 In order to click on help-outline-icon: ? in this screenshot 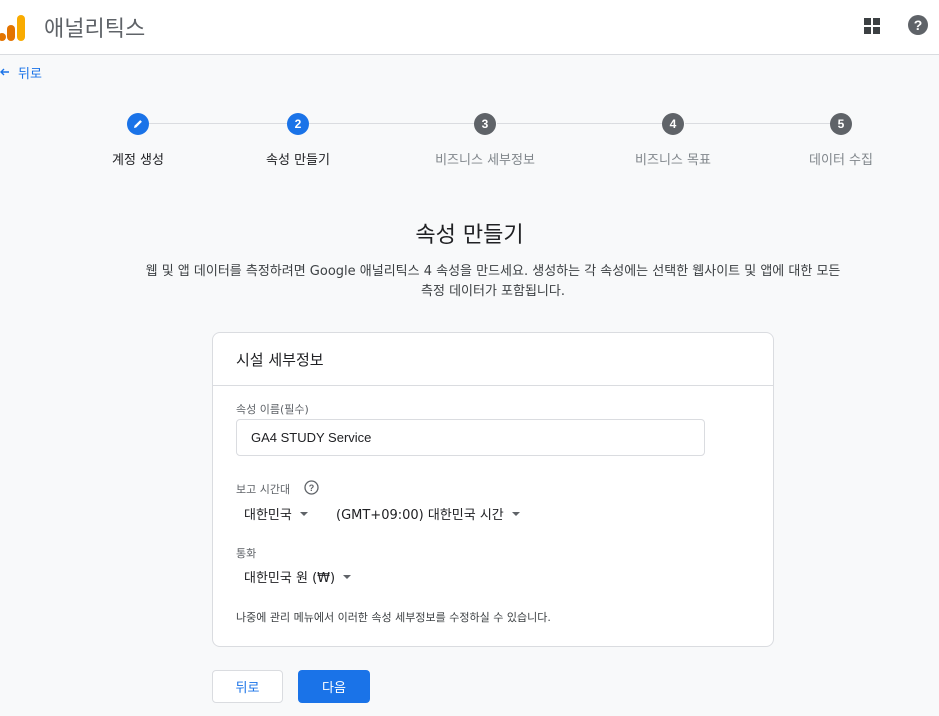, I will do `click(311, 487)`.